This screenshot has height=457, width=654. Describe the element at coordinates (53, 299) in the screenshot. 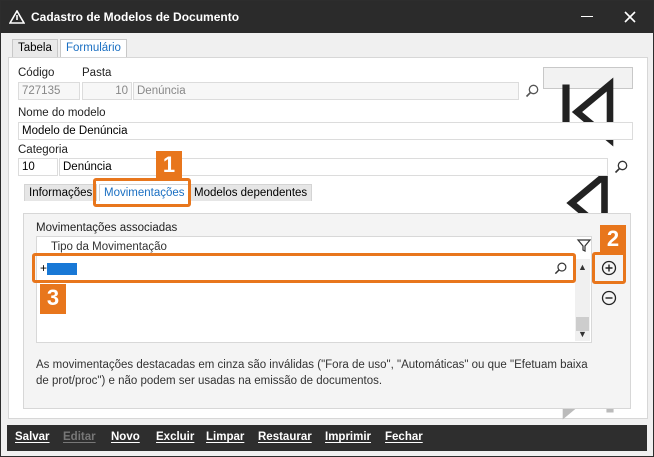

I see `callout-3-badge: 3` at that location.